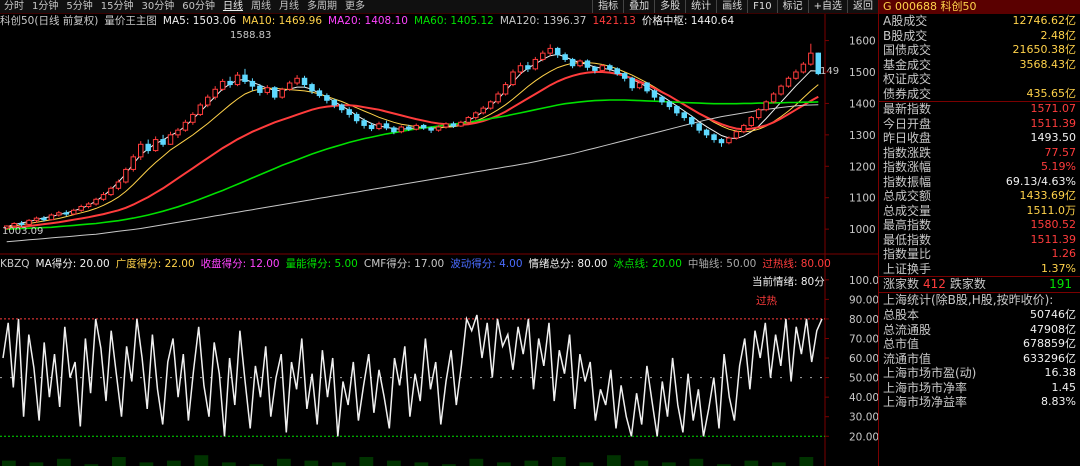  Describe the element at coordinates (863, 300) in the screenshot. I see `sub-y-tick-label: 90.00` at that location.